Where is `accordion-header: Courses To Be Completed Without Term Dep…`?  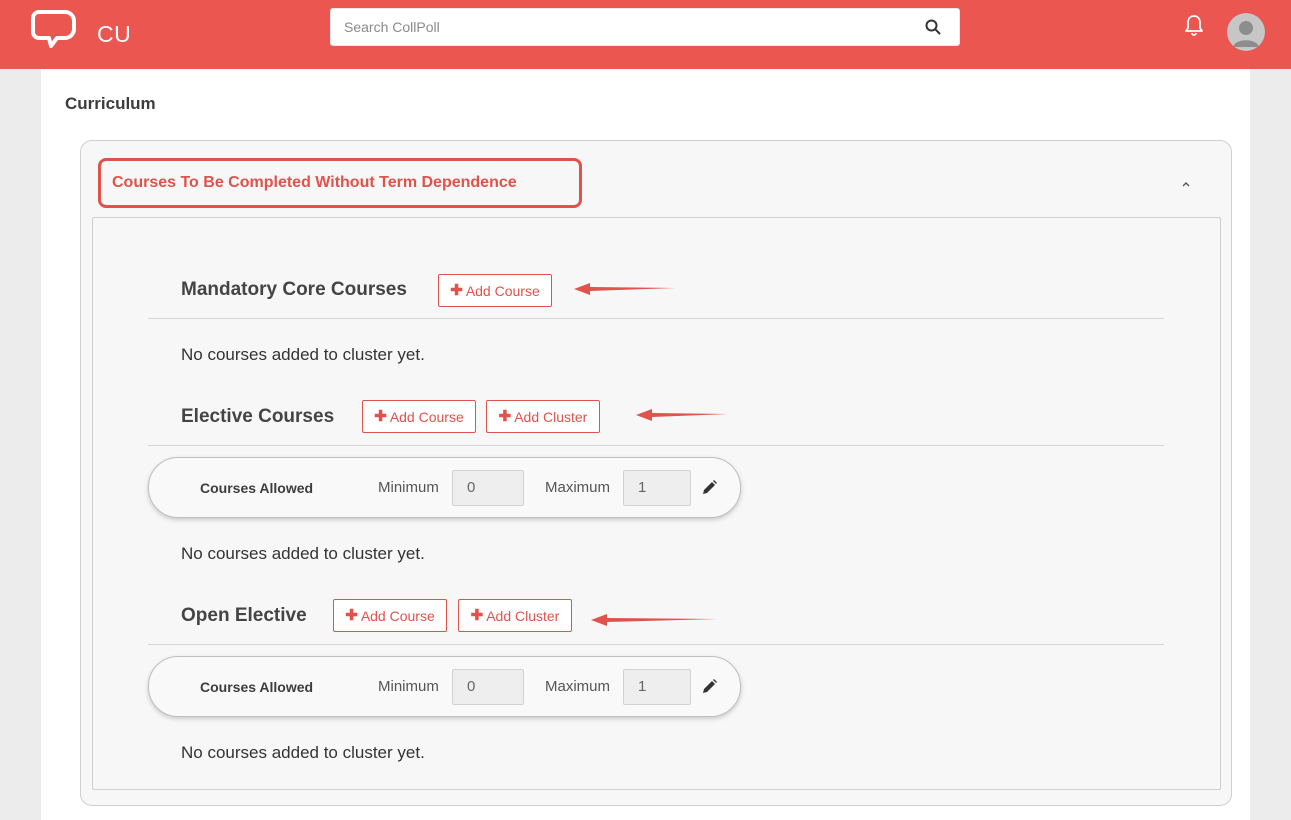
accordion-header: Courses To Be Completed Without Term Dep… is located at coordinates (340, 183).